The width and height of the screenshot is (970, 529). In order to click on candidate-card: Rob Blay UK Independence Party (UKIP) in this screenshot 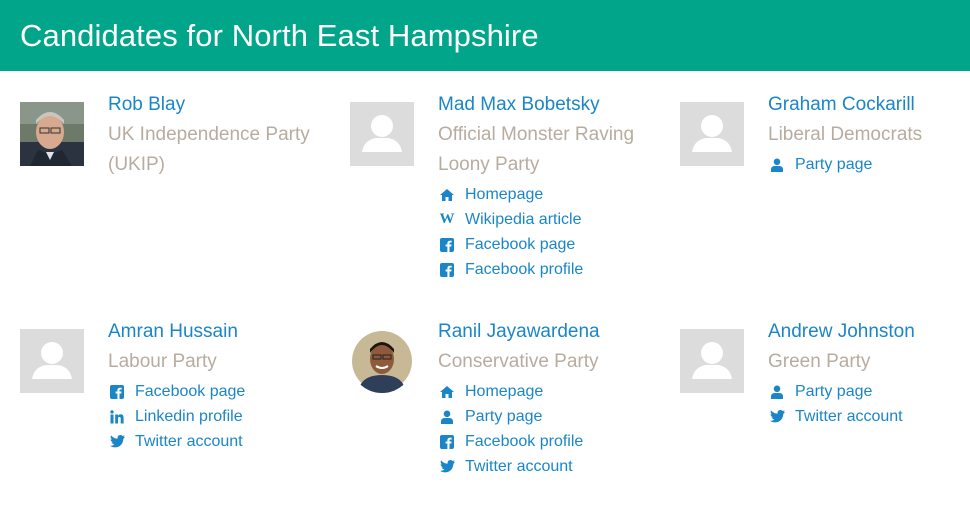, I will do `click(170, 198)`.